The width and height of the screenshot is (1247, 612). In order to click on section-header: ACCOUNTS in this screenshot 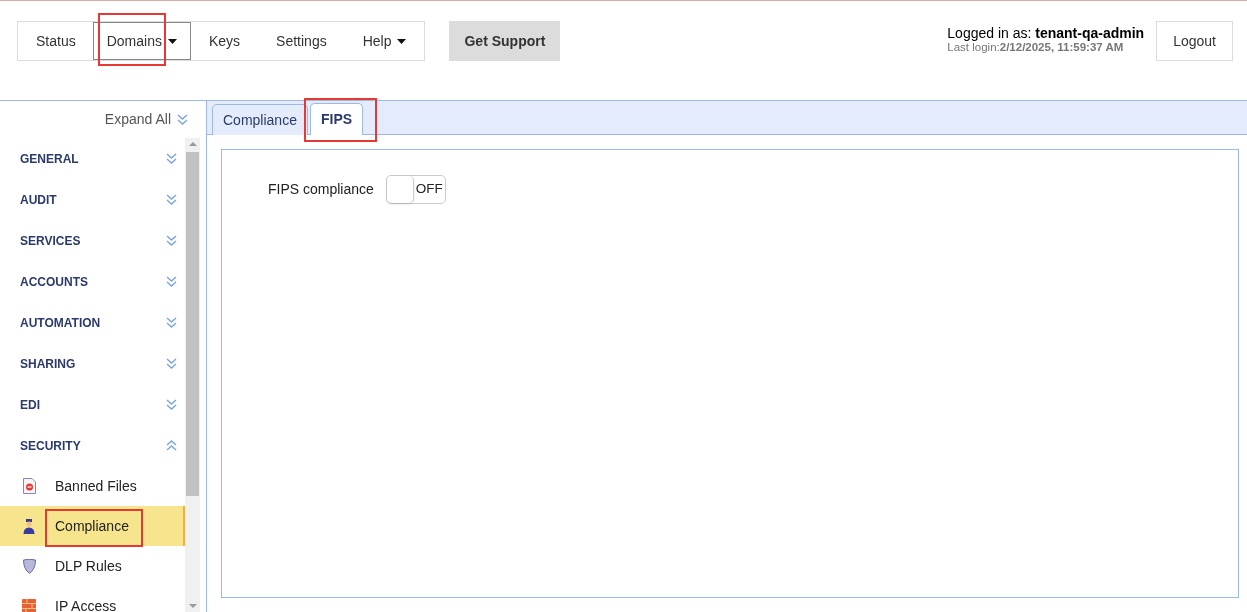, I will do `click(54, 281)`.